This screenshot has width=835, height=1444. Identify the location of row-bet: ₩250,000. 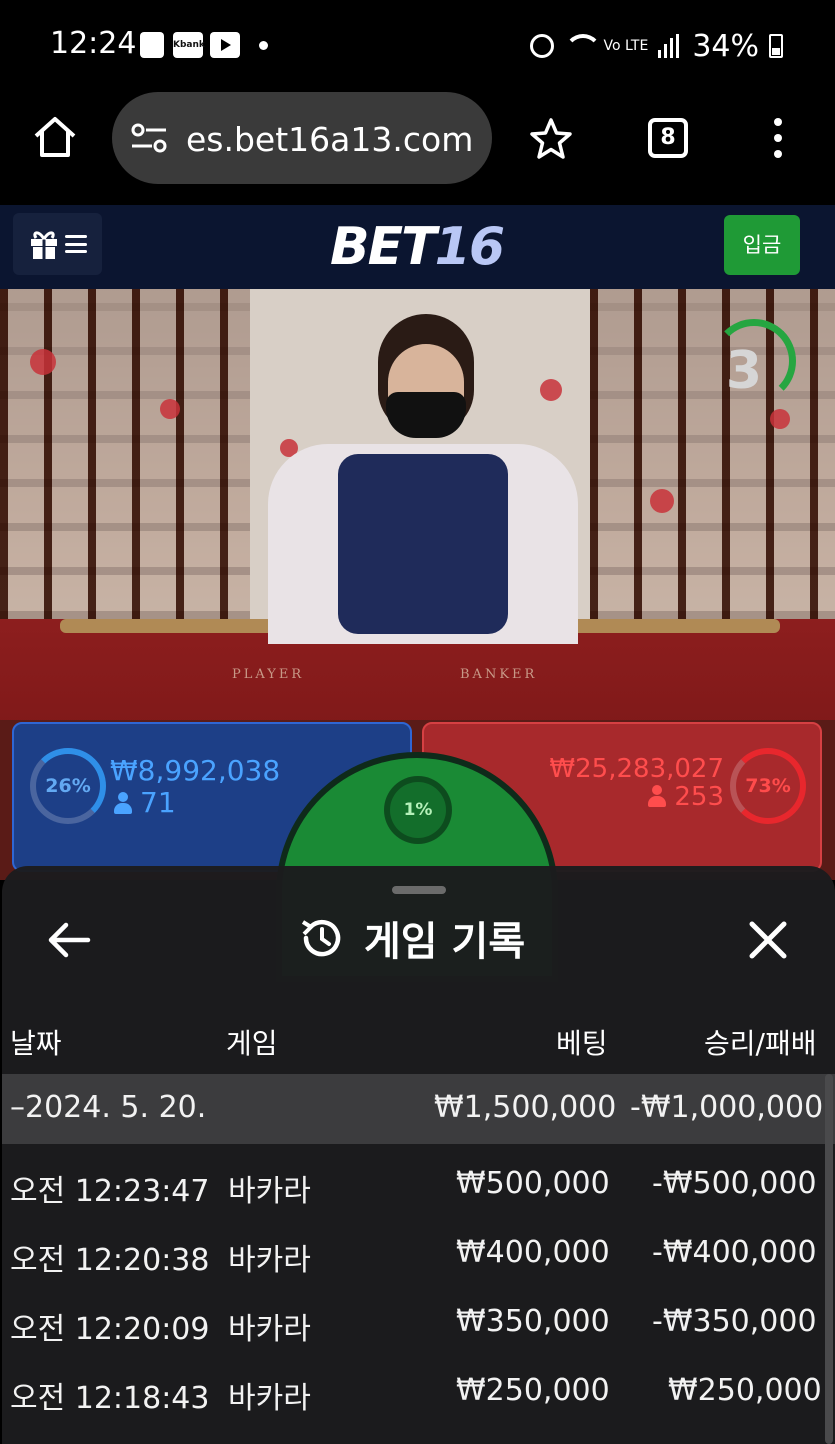
(533, 1390).